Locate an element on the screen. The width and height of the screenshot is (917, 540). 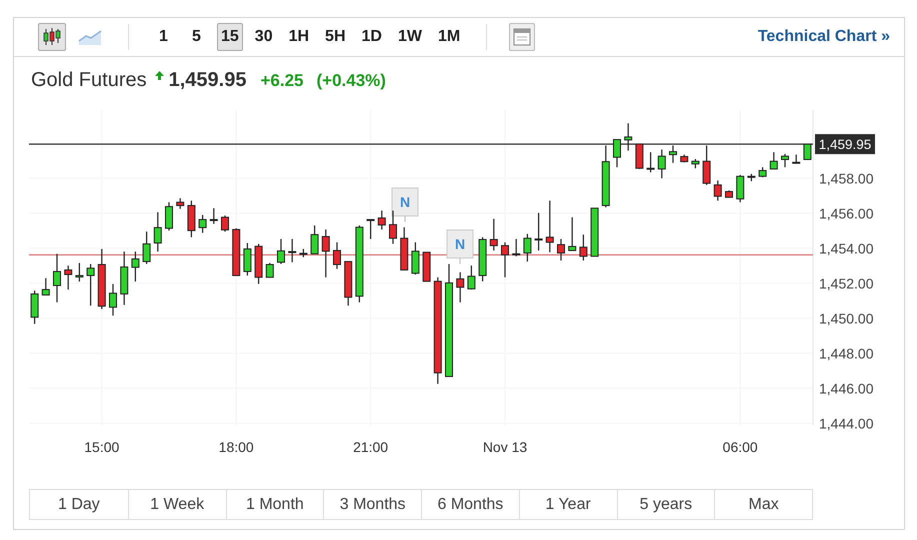
window-button is located at coordinates (522, 37).